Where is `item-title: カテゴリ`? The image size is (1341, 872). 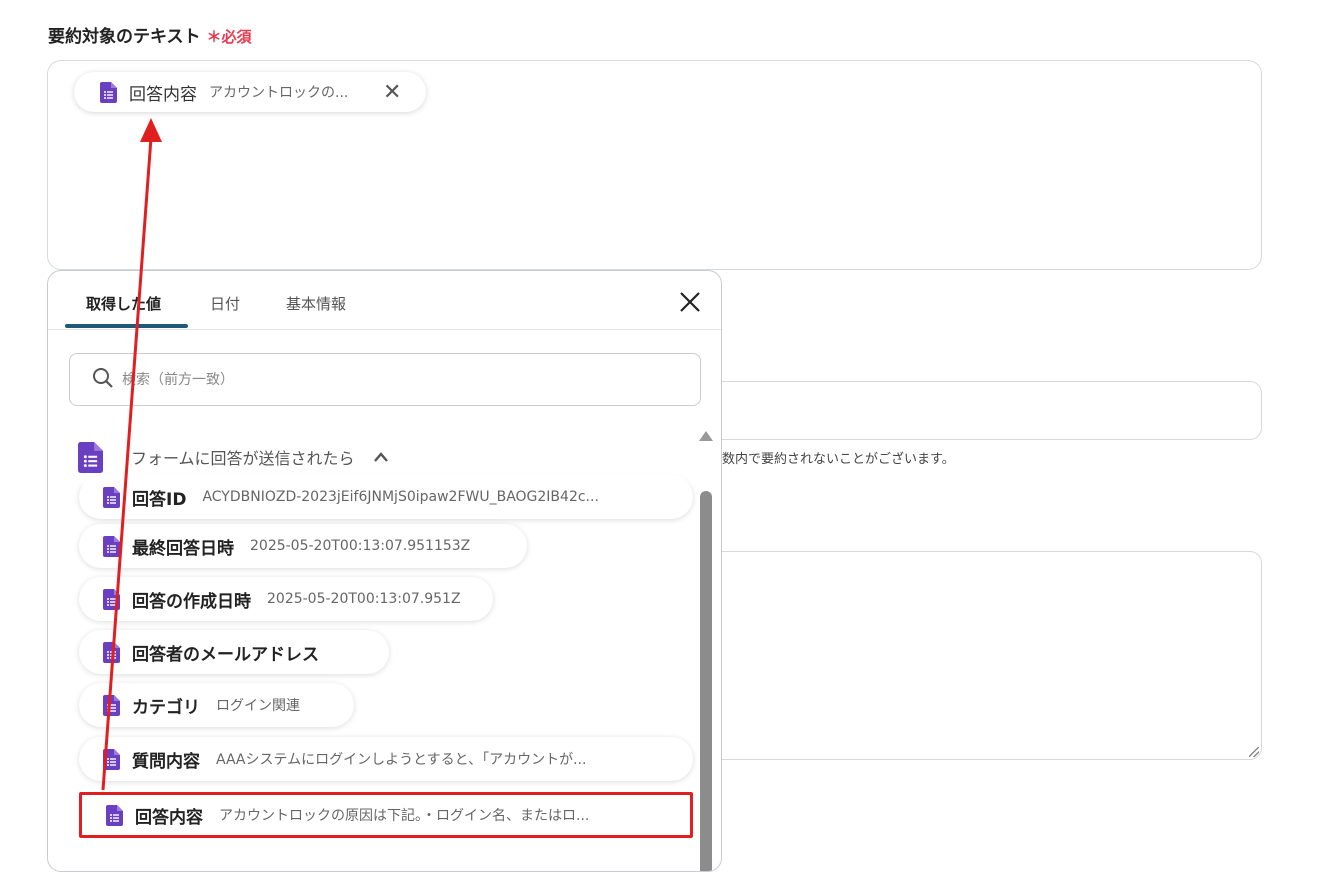
item-title: カテゴリ is located at coordinates (166, 707).